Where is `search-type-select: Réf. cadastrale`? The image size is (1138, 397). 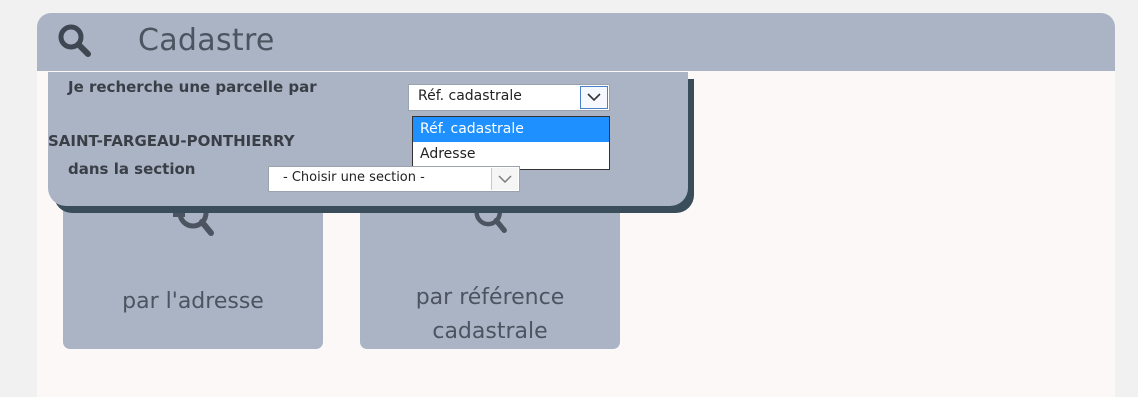 search-type-select: Réf. cadastrale is located at coordinates (509, 97).